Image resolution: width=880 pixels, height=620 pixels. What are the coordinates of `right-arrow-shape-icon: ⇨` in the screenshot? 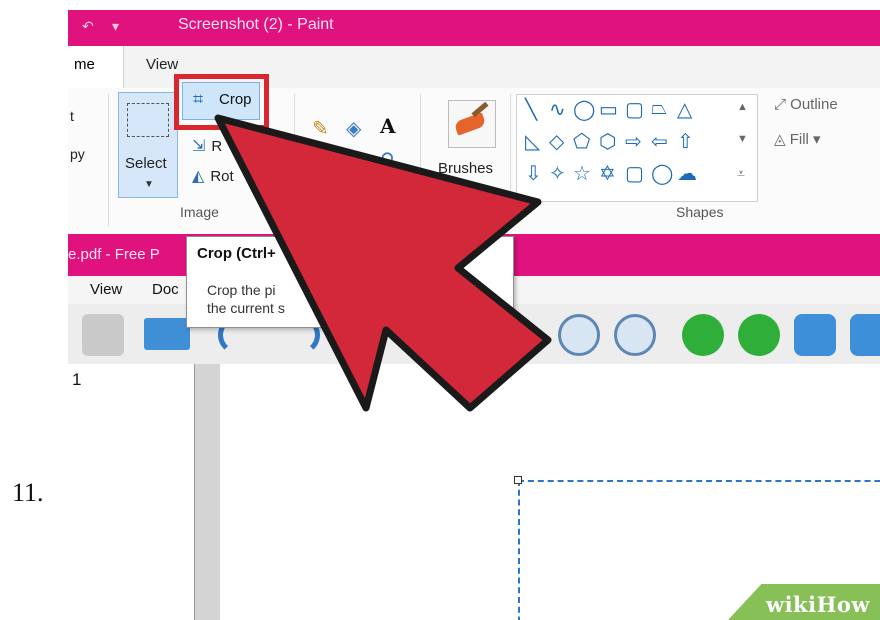 It's located at (633, 141).